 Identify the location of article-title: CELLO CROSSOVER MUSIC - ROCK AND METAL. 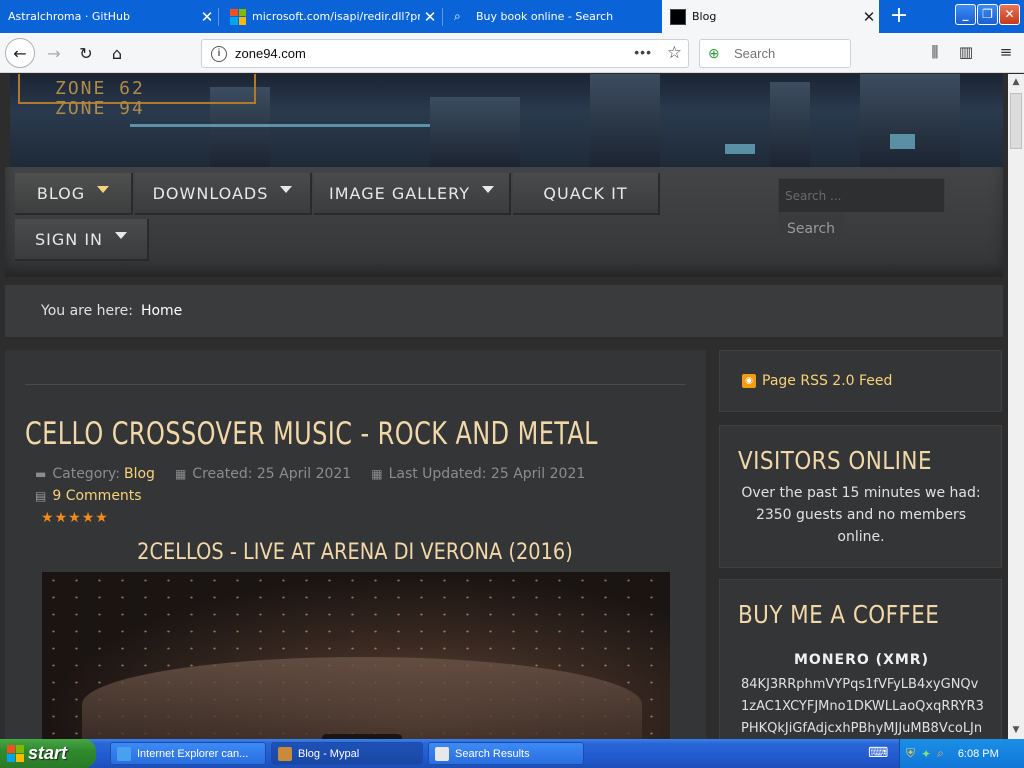
(311, 434).